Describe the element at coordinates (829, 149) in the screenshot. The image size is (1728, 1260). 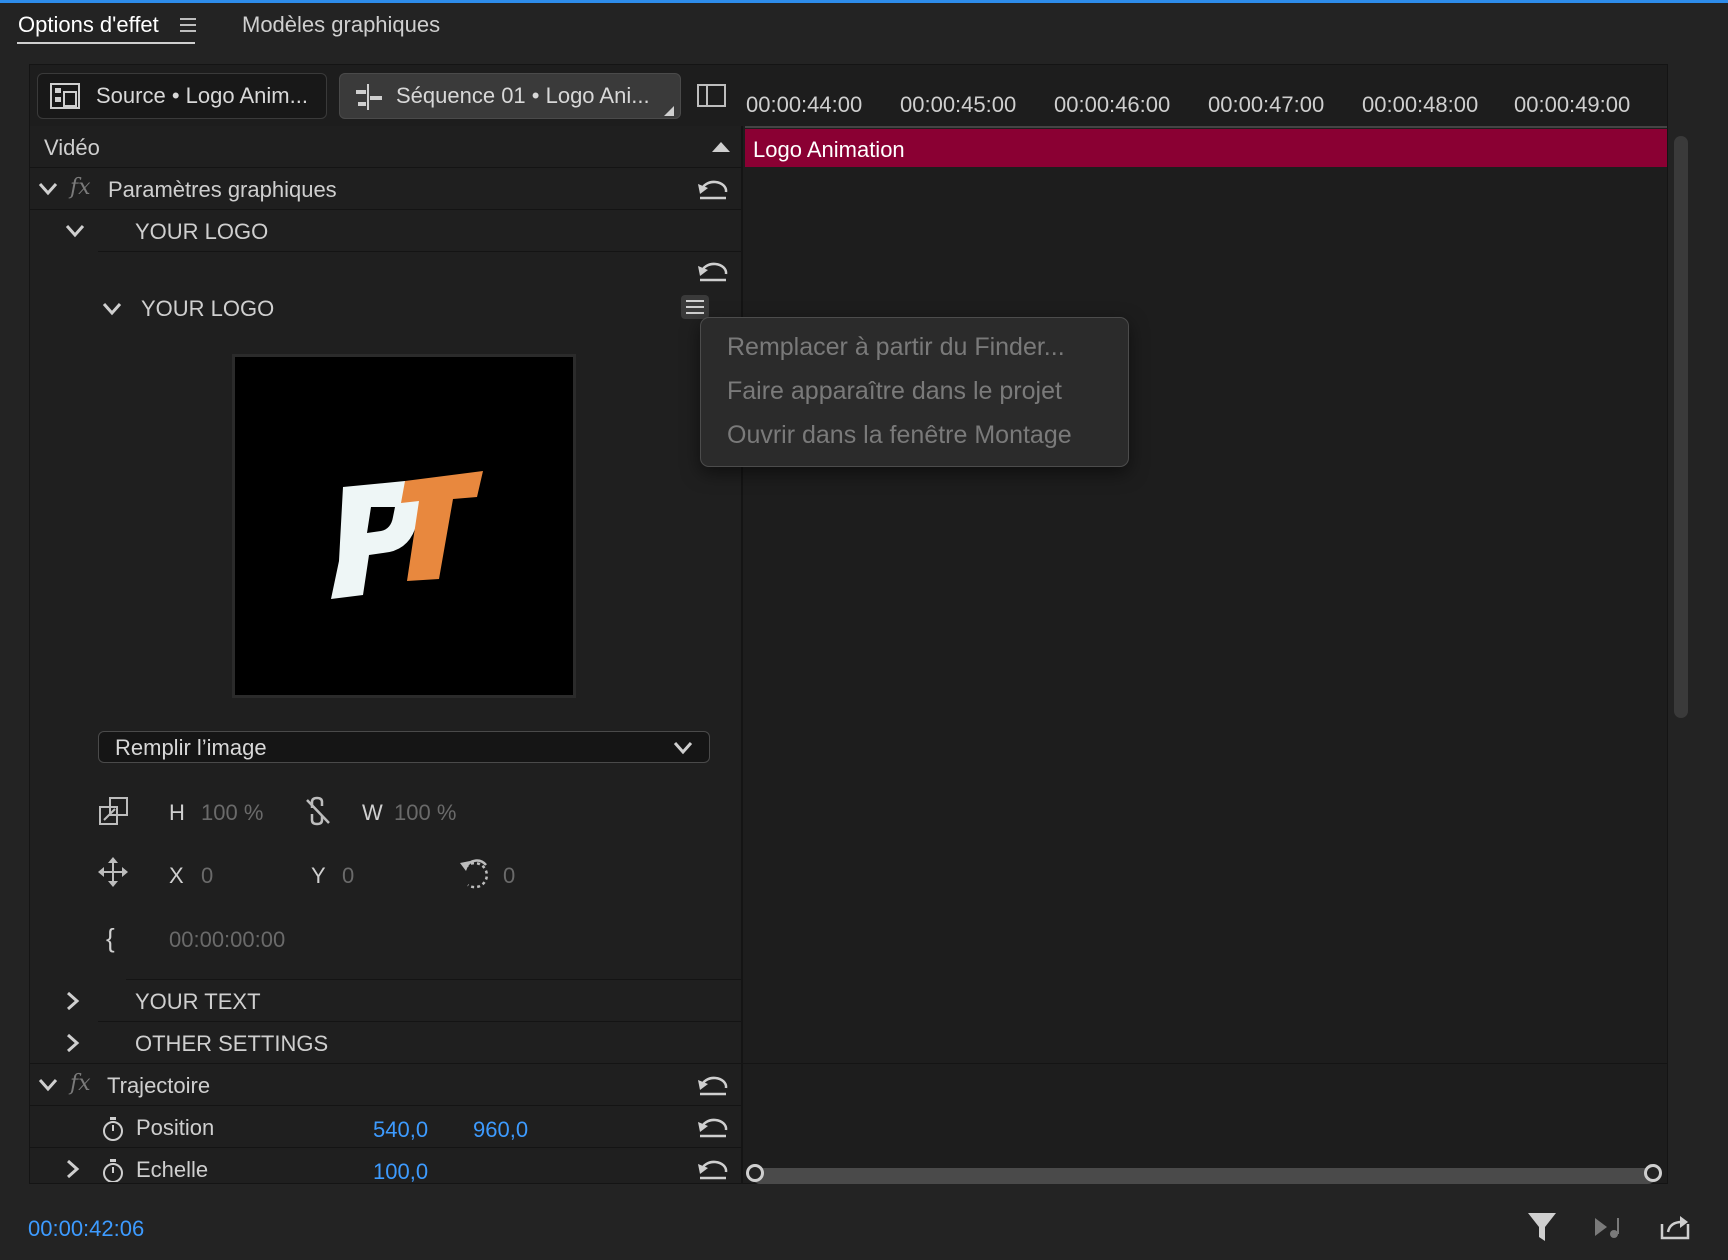
I see `timeline-clip-label: Logo Animation` at that location.